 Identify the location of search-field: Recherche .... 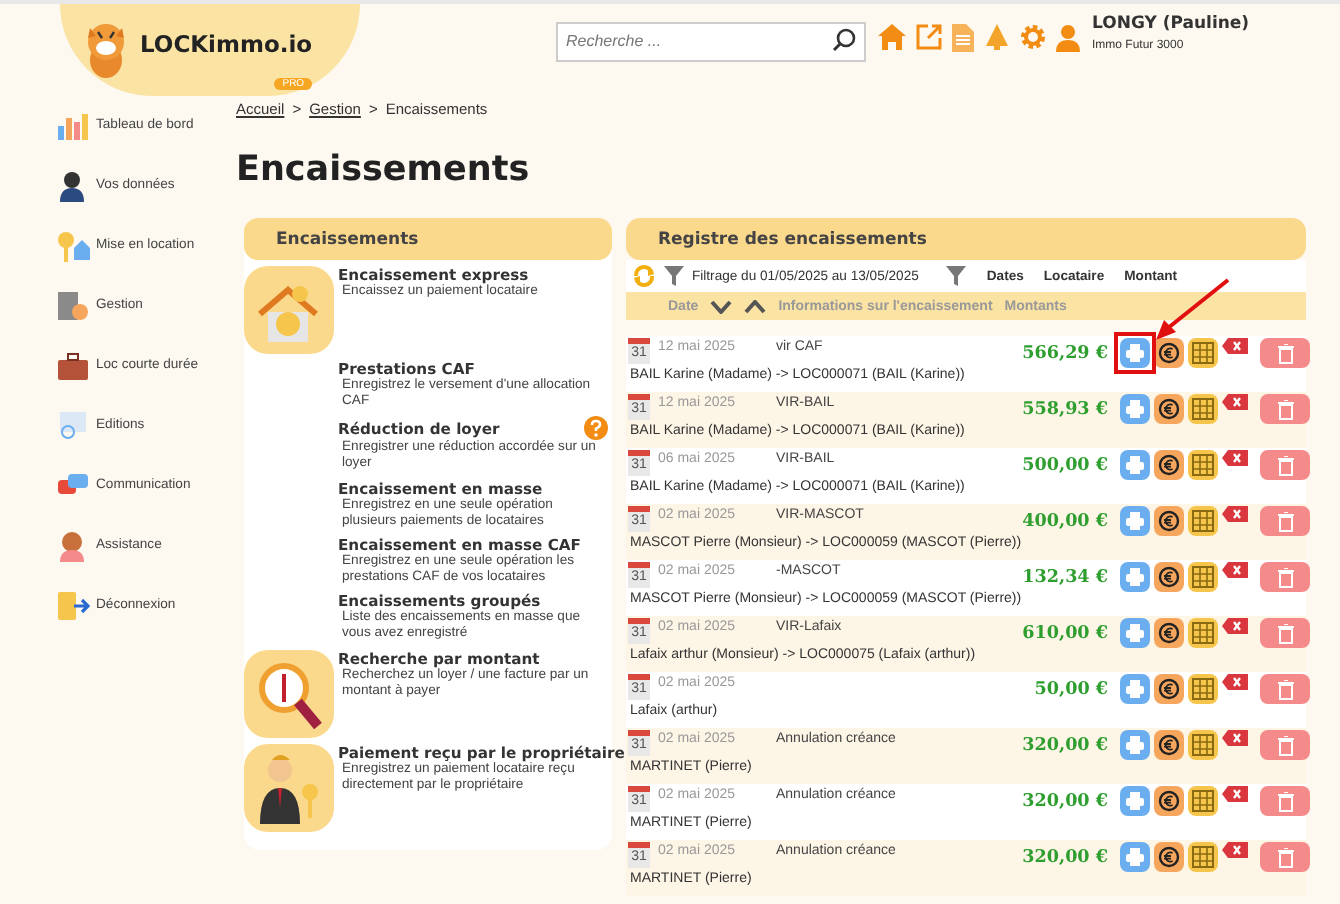
(711, 41).